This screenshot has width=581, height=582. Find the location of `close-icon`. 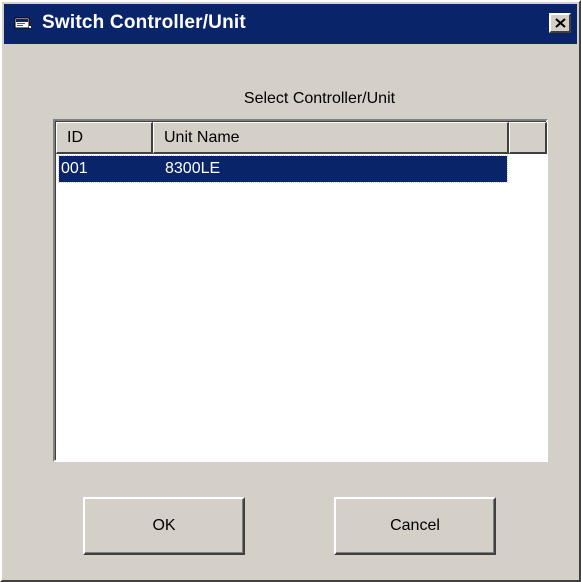

close-icon is located at coordinates (560, 23).